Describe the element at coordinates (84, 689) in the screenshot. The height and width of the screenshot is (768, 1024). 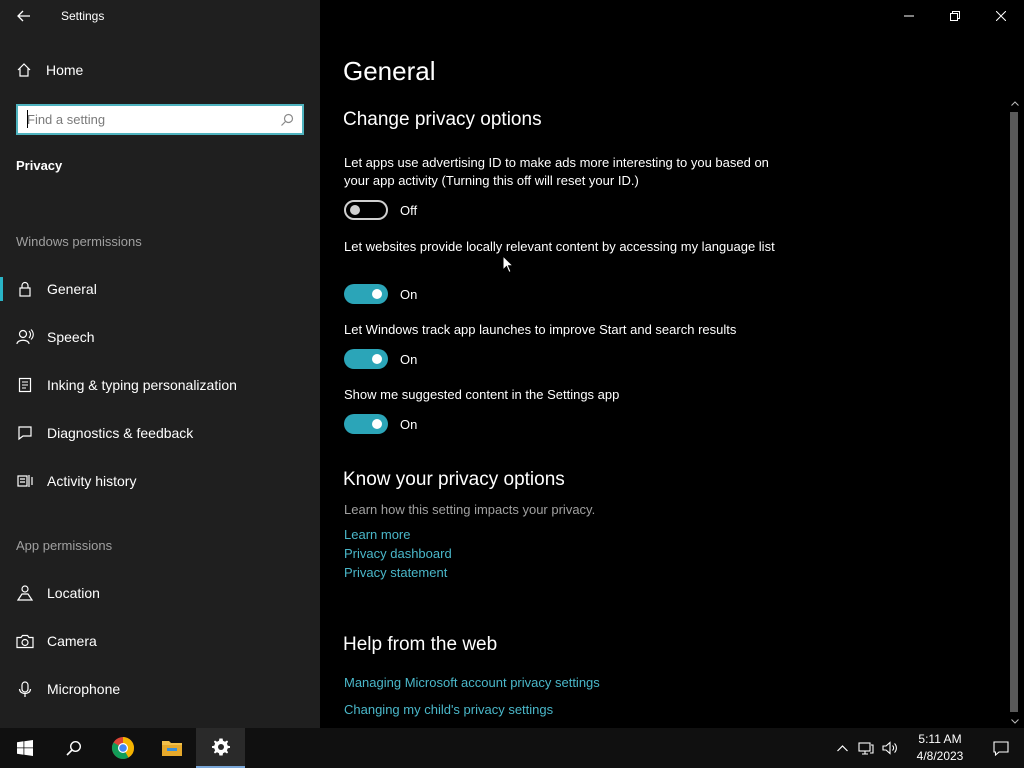
I see `sidebar-item-label: Microphone` at that location.